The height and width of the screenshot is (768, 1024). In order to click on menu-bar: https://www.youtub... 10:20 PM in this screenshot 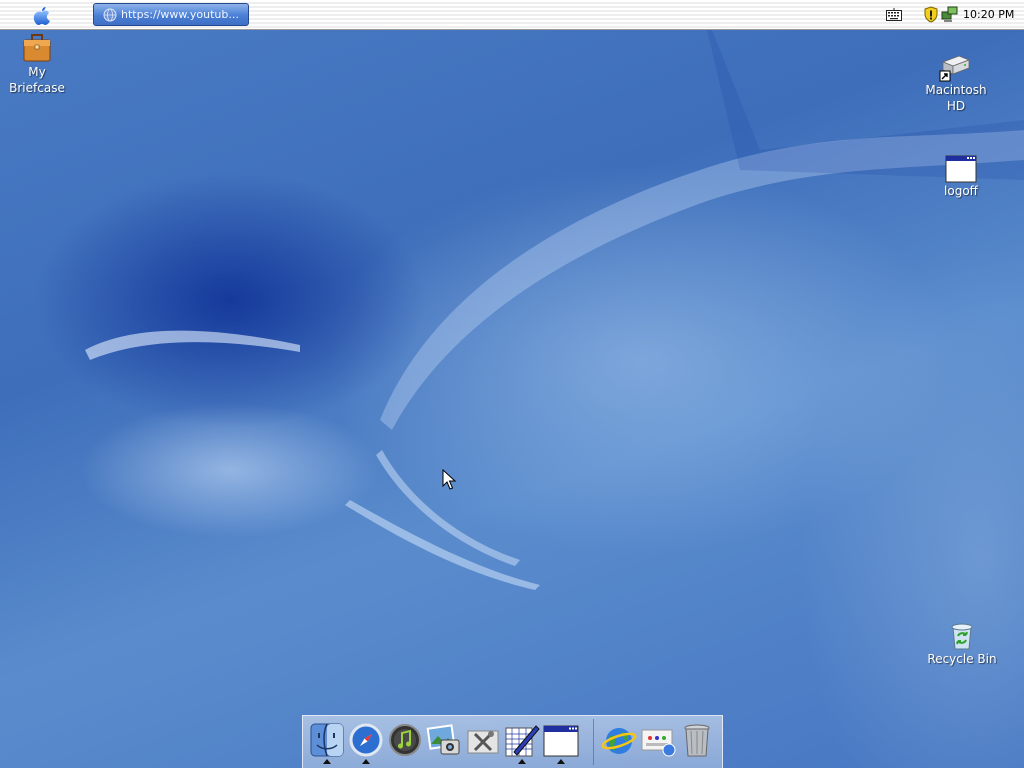, I will do `click(512, 15)`.